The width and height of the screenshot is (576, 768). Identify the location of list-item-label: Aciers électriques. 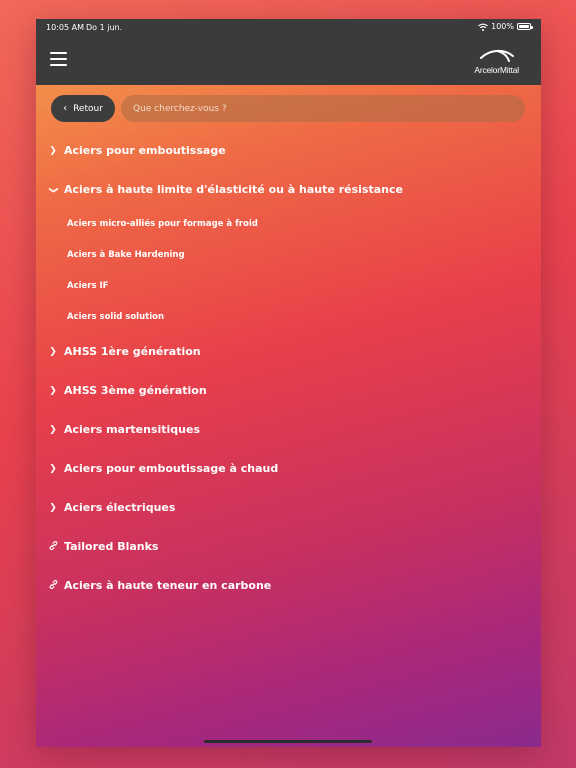
(120, 507).